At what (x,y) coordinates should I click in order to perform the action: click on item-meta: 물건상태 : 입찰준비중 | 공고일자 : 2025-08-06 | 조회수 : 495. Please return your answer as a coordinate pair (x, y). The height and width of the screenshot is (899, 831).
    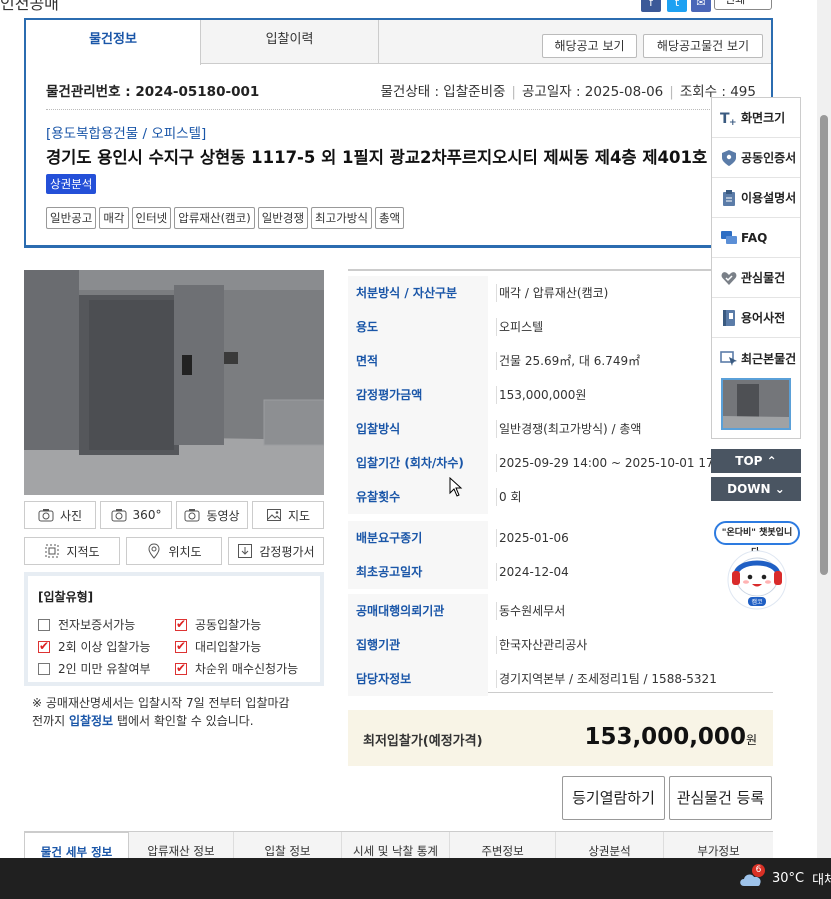
    Looking at the image, I should click on (568, 92).